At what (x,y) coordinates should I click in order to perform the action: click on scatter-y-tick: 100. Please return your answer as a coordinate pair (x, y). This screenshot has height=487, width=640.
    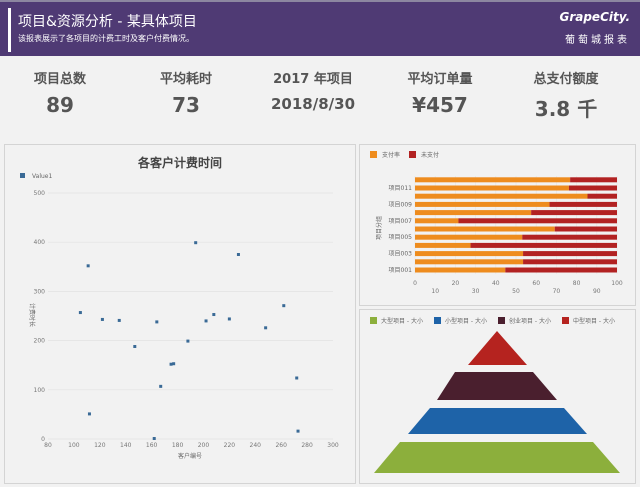
    Looking at the image, I should click on (40, 390).